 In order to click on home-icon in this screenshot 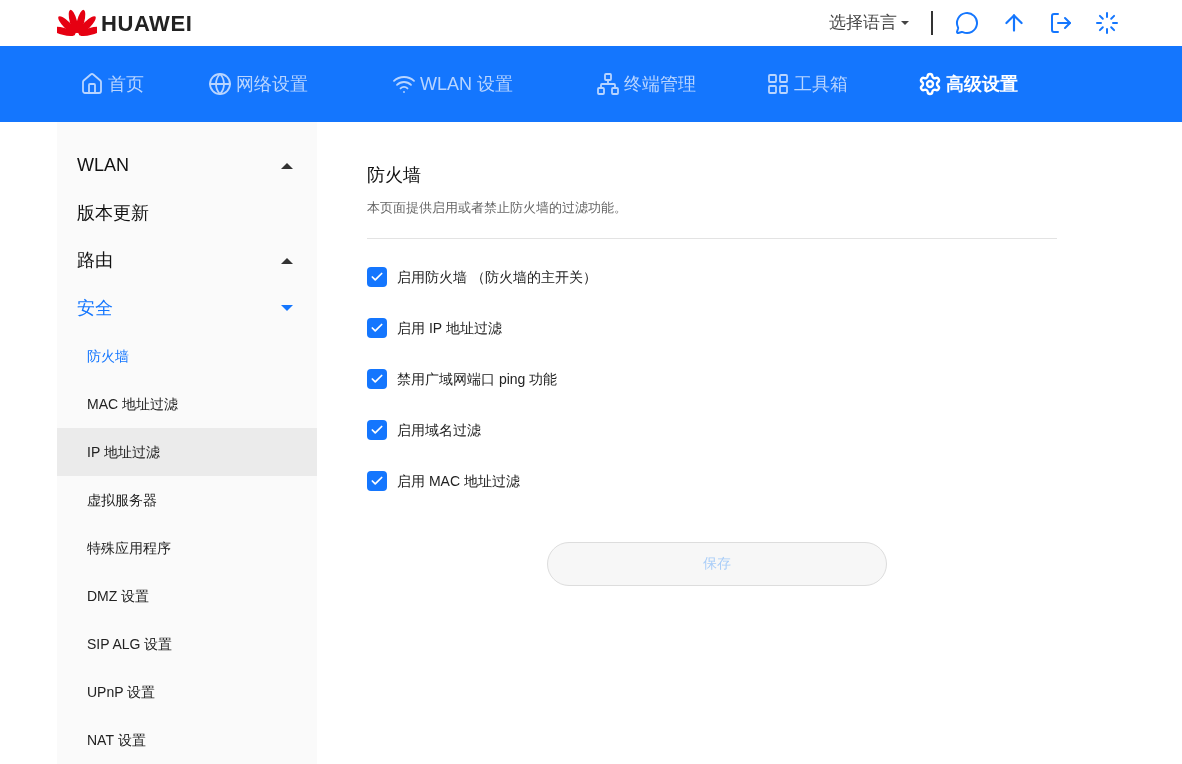, I will do `click(92, 84)`.